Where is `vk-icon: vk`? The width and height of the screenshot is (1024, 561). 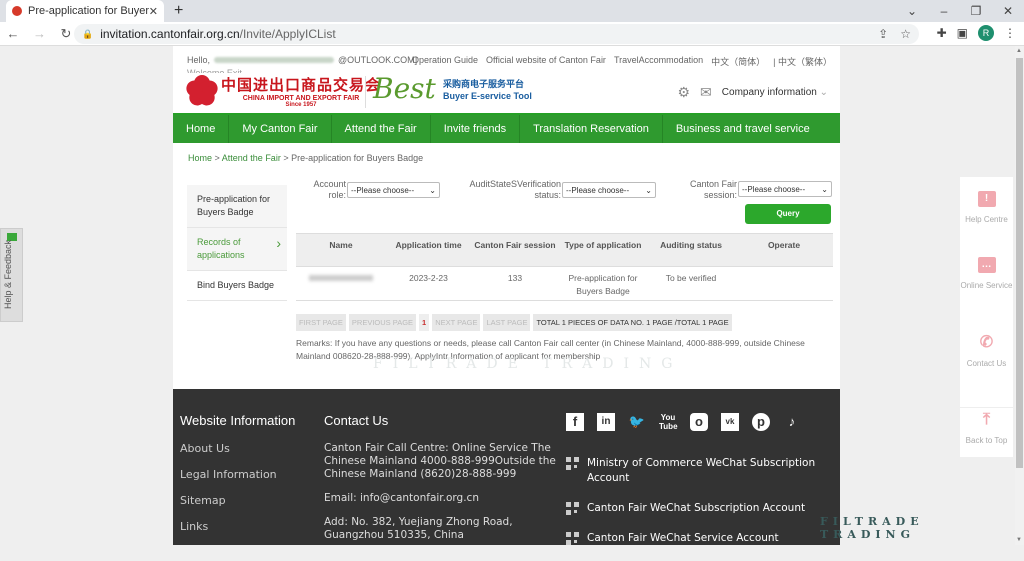
vk-icon: vk is located at coordinates (730, 422).